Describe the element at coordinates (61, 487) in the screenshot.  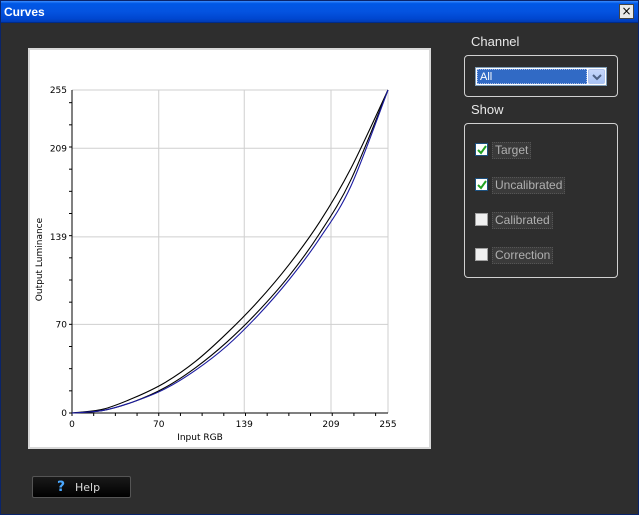
I see `question-icon: ?` at that location.